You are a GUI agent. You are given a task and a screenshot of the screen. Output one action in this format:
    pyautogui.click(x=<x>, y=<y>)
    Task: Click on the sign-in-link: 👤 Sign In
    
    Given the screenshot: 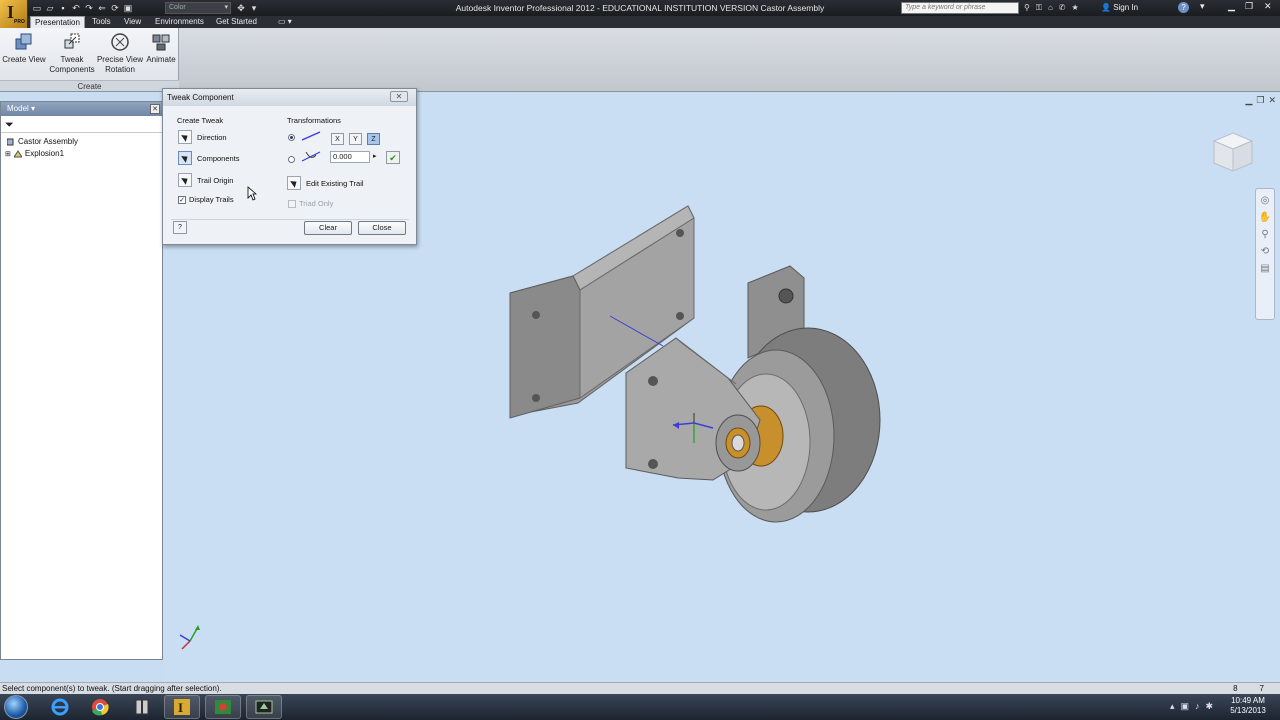 What is the action you would take?
    pyautogui.click(x=1119, y=7)
    